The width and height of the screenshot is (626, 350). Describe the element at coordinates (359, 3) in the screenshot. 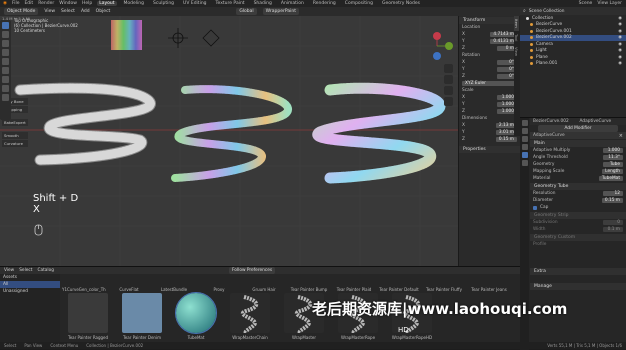

I see `tab-compositing: Compositing` at that location.